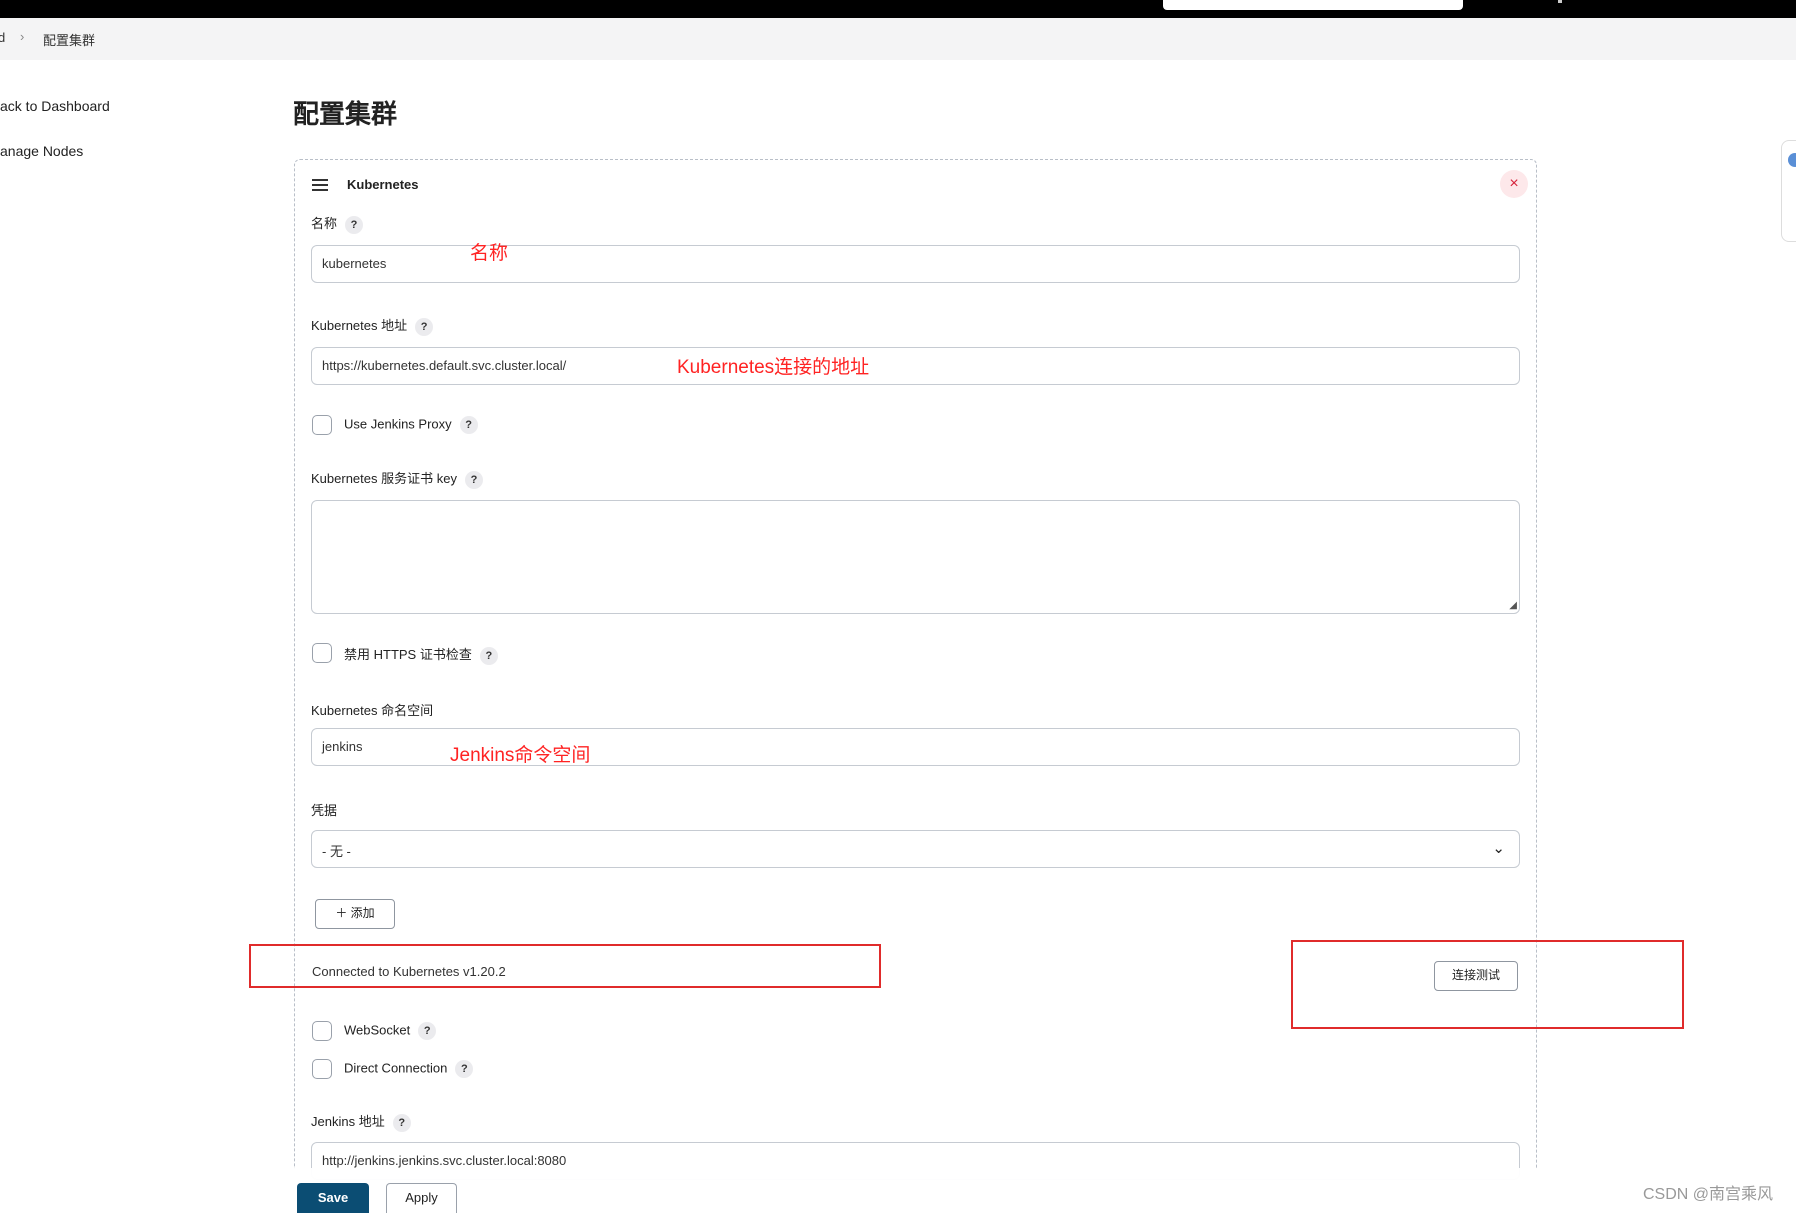  I want to click on top-bar-mark, so click(1560, 1).